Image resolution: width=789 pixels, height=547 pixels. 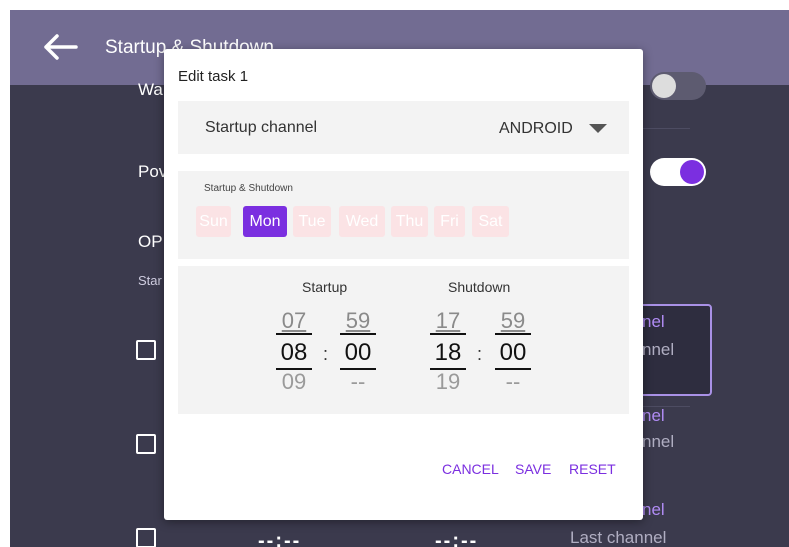 What do you see at coordinates (358, 353) in the screenshot?
I see `startup-minute-picker: 00` at bounding box center [358, 353].